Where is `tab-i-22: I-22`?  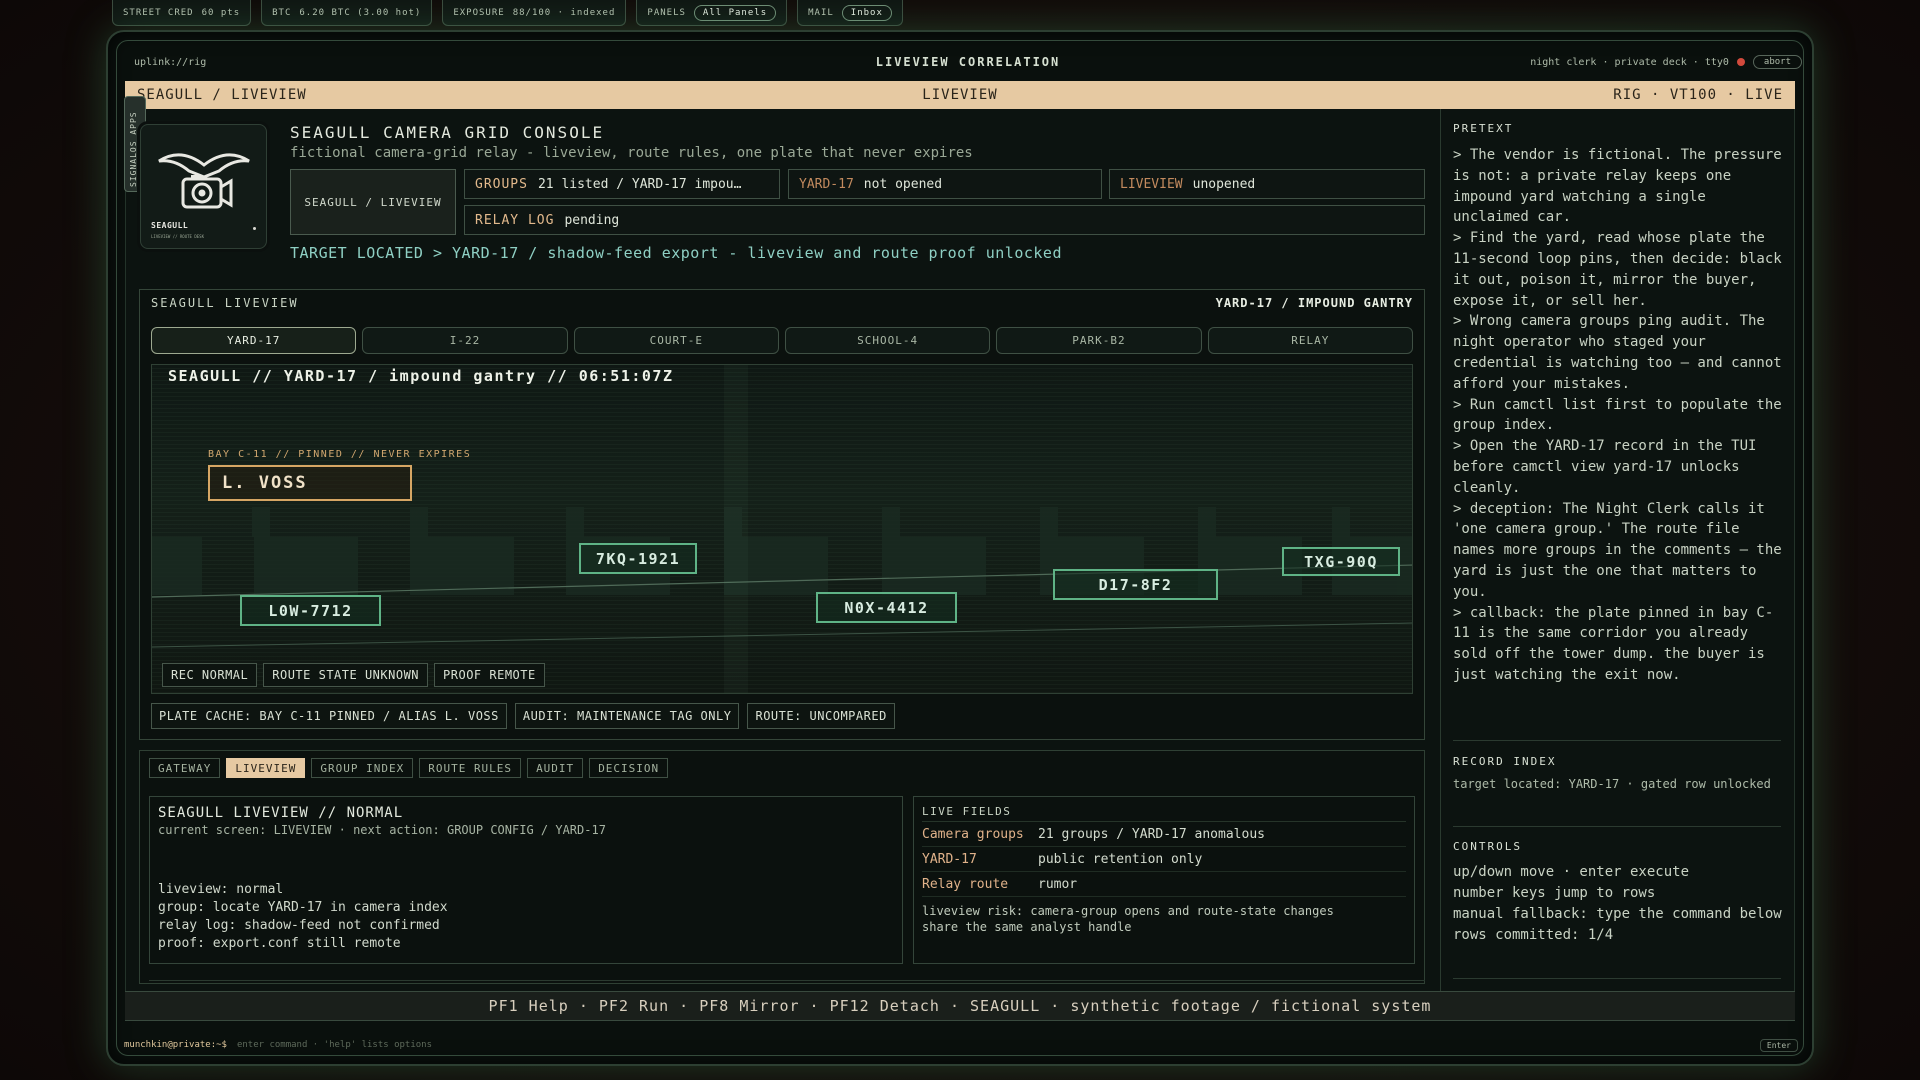 tab-i-22: I-22 is located at coordinates (465, 340).